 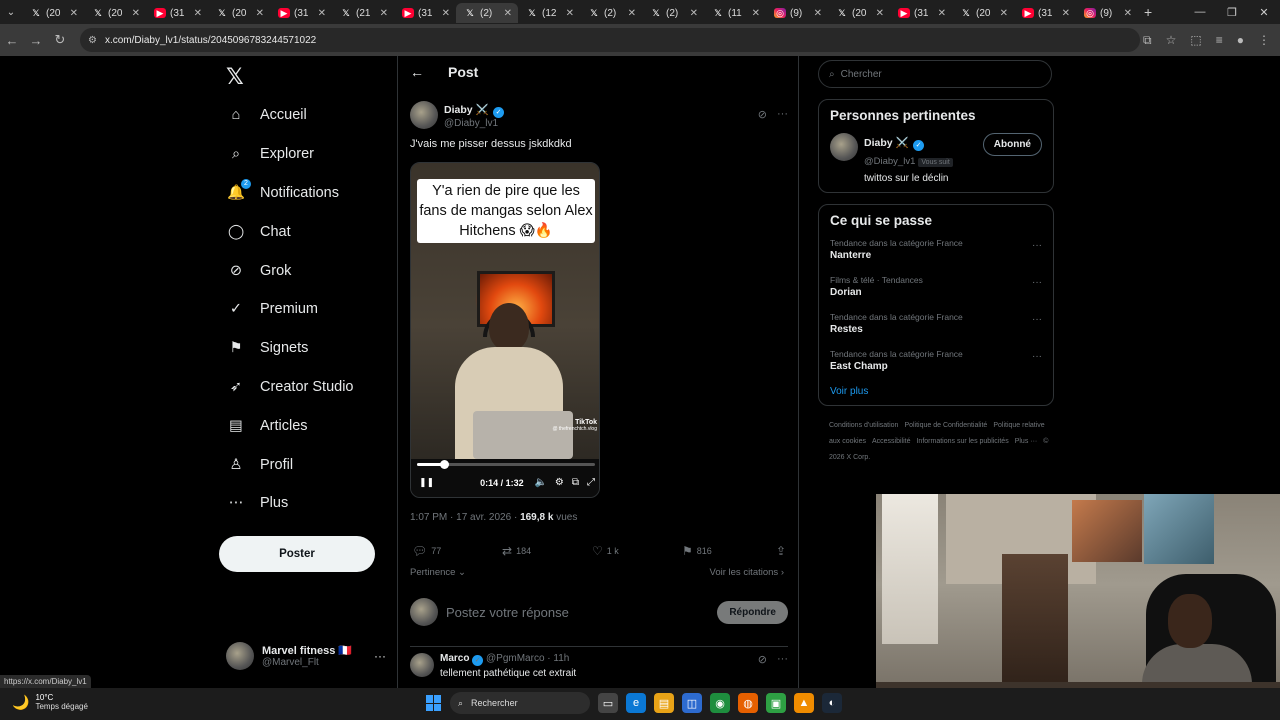 What do you see at coordinates (520, 703) in the screenshot?
I see `taskbar-search: ⌕ Rechercher` at bounding box center [520, 703].